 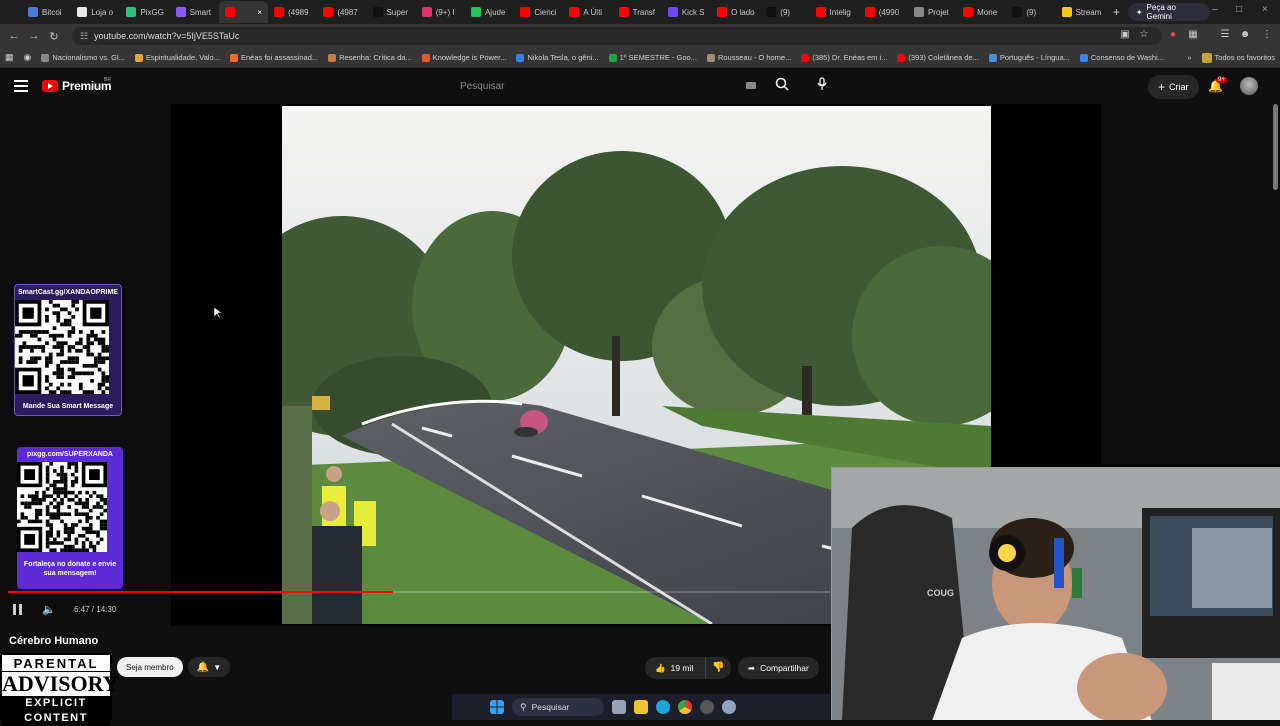 I want to click on new-tab-button: +, so click(x=1116, y=12).